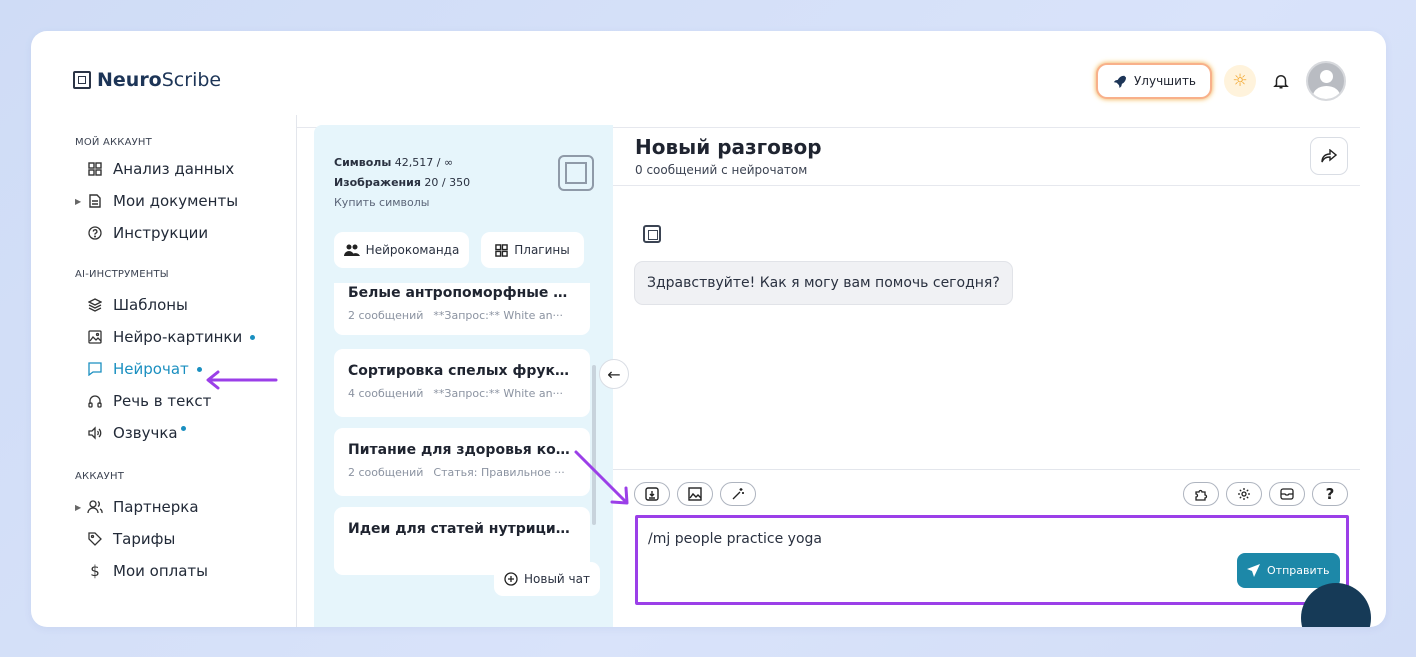 This screenshot has width=1416, height=657. I want to click on sidebar-item-voiceover: Озвучка, so click(185, 433).